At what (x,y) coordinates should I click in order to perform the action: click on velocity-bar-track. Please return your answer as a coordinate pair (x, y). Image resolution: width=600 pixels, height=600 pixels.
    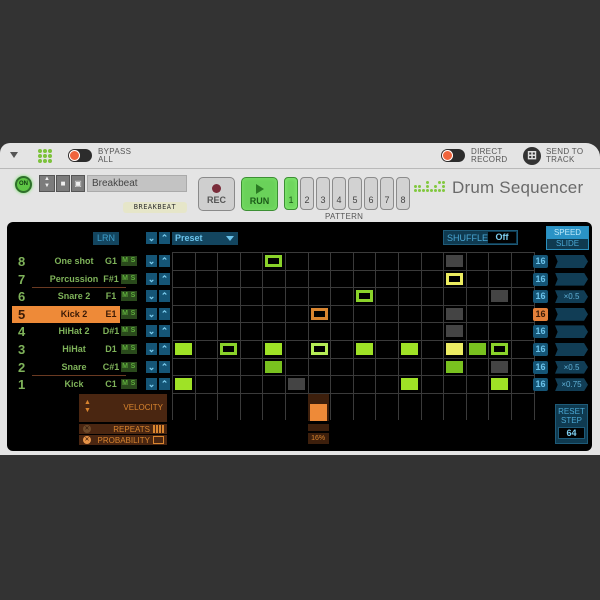
    Looking at the image, I should click on (318, 407).